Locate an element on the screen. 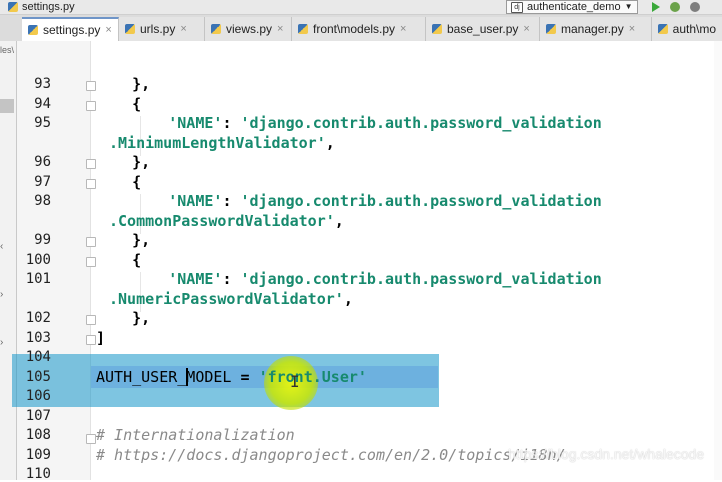  line-number: 93 is located at coordinates (42, 84).